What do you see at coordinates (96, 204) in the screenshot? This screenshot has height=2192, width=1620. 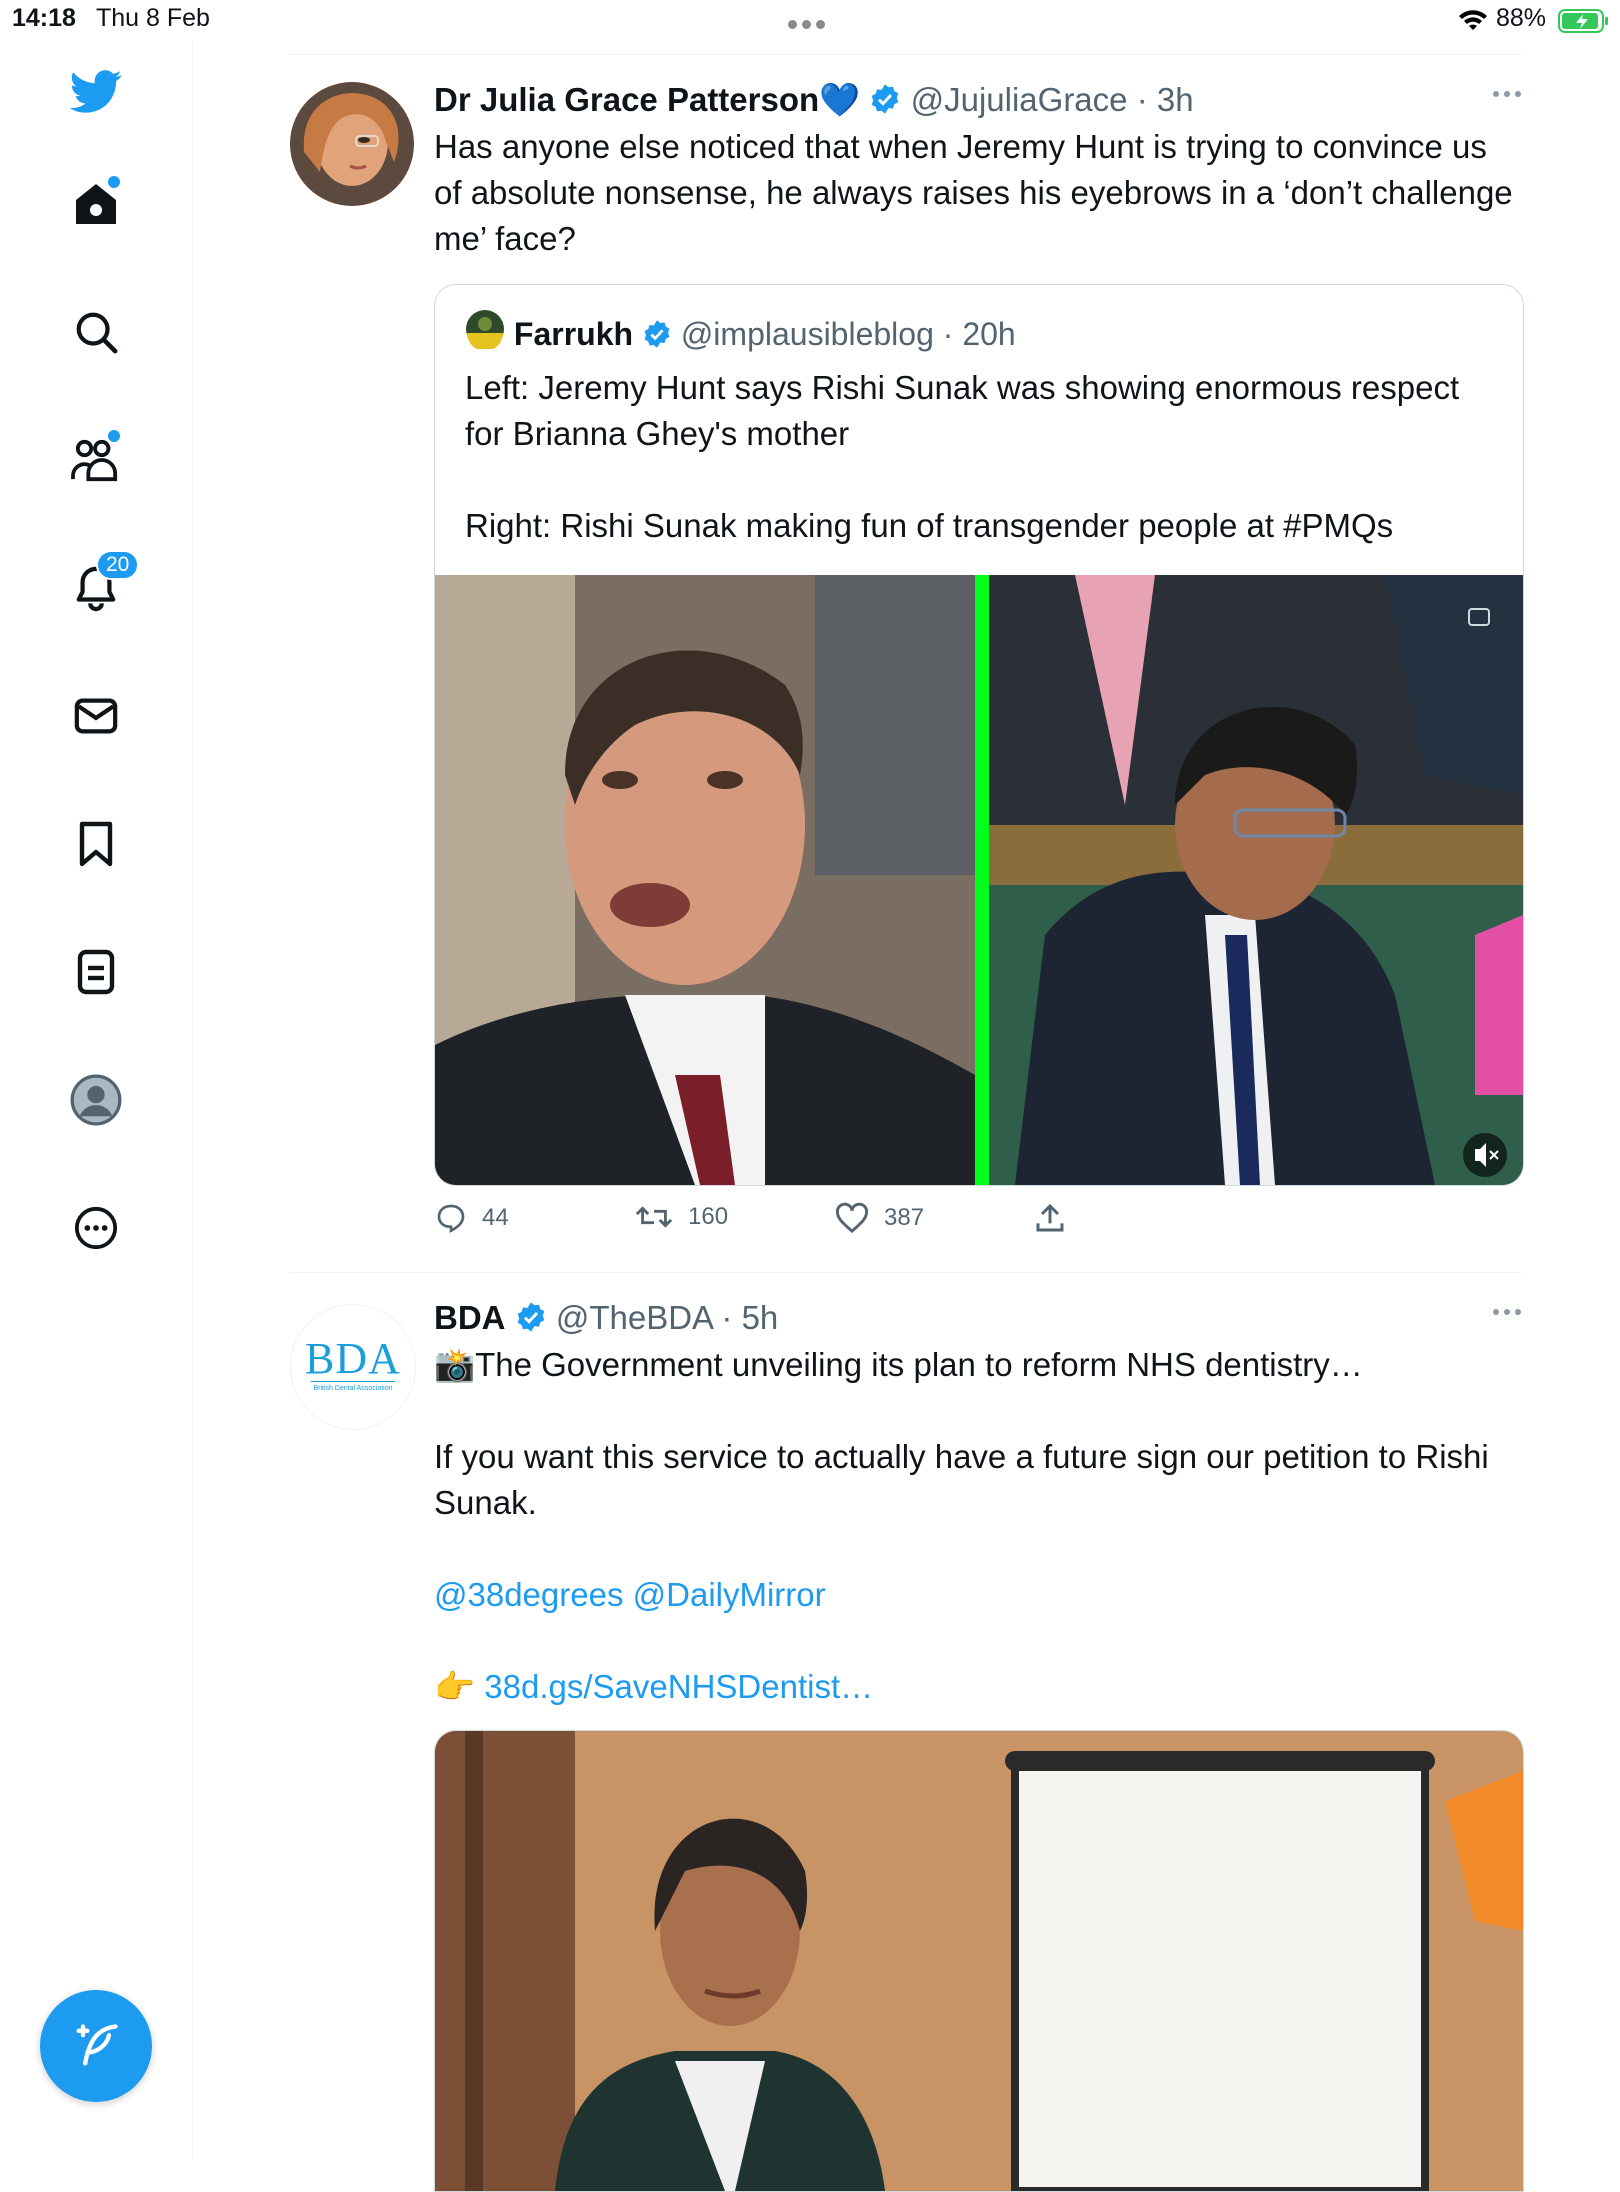 I see `nav-home` at bounding box center [96, 204].